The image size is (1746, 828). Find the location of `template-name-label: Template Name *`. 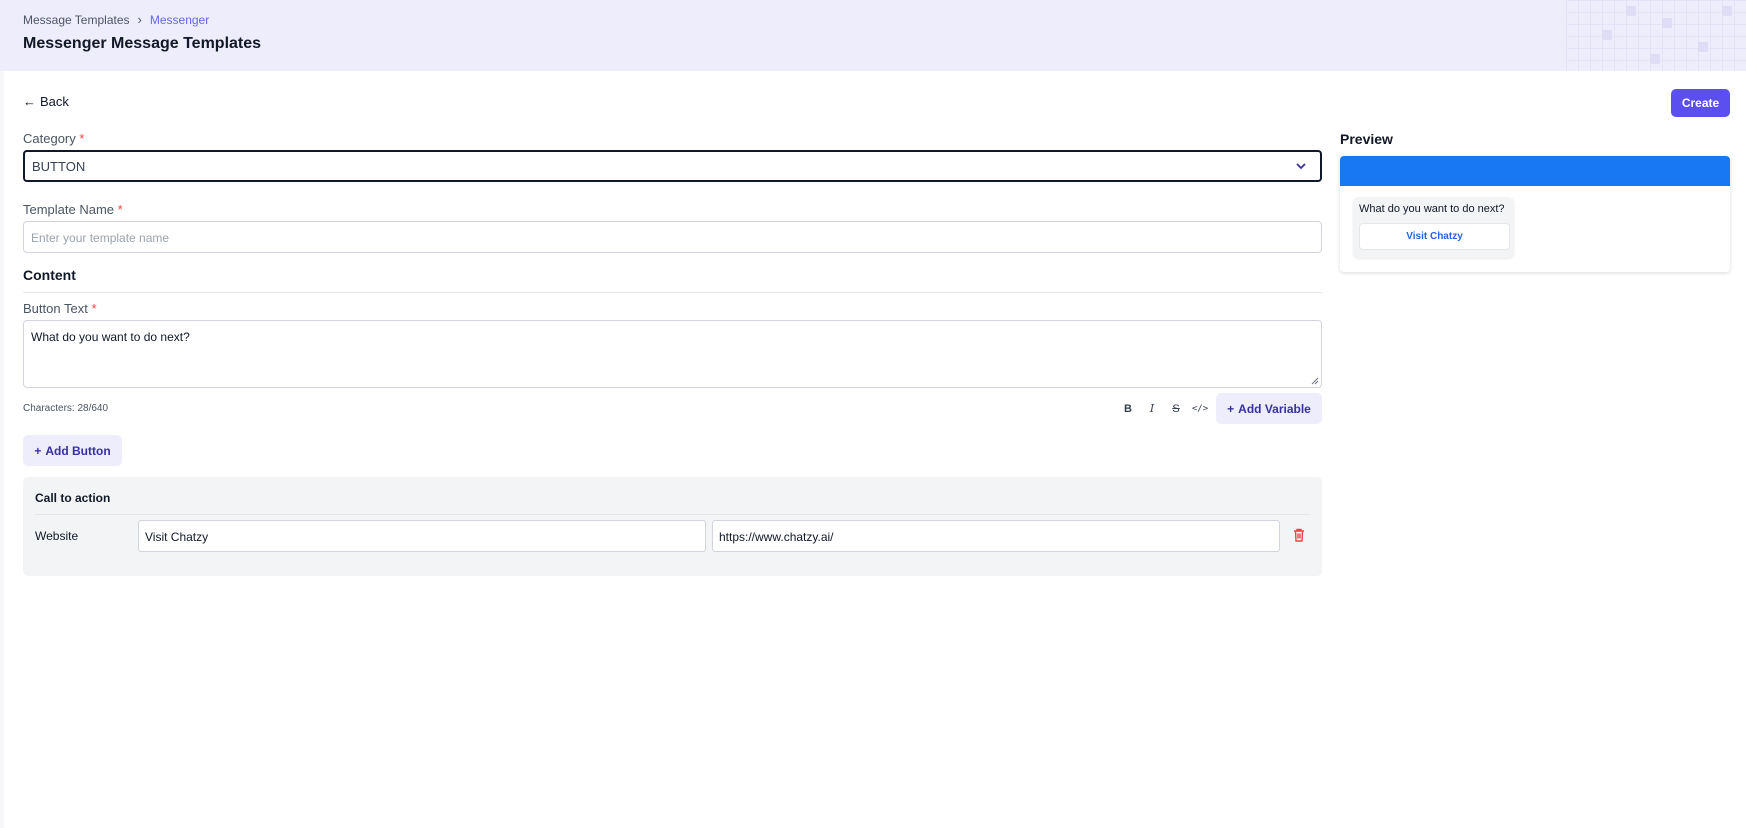

template-name-label: Template Name * is located at coordinates (73, 209).